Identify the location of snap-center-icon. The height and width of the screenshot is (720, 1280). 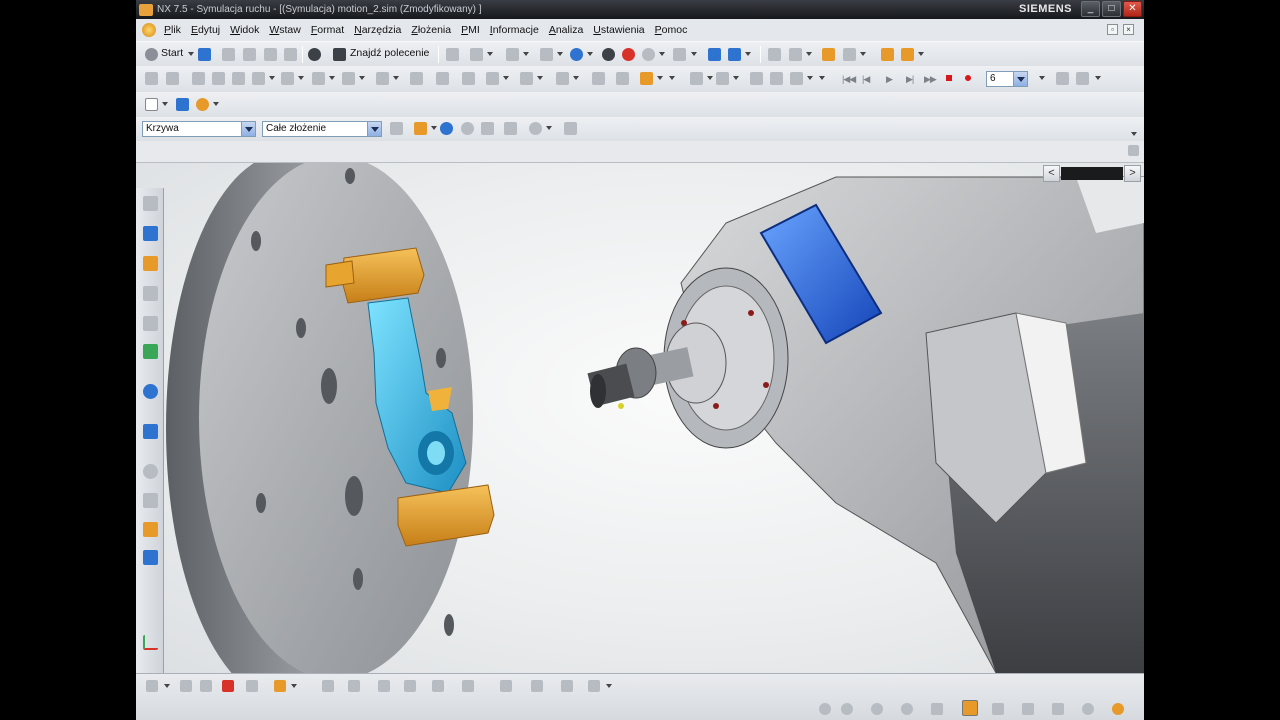
(410, 686).